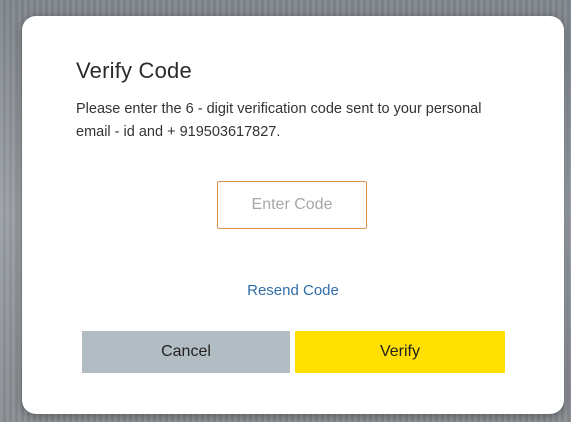  I want to click on verification-code-input, so click(292, 205).